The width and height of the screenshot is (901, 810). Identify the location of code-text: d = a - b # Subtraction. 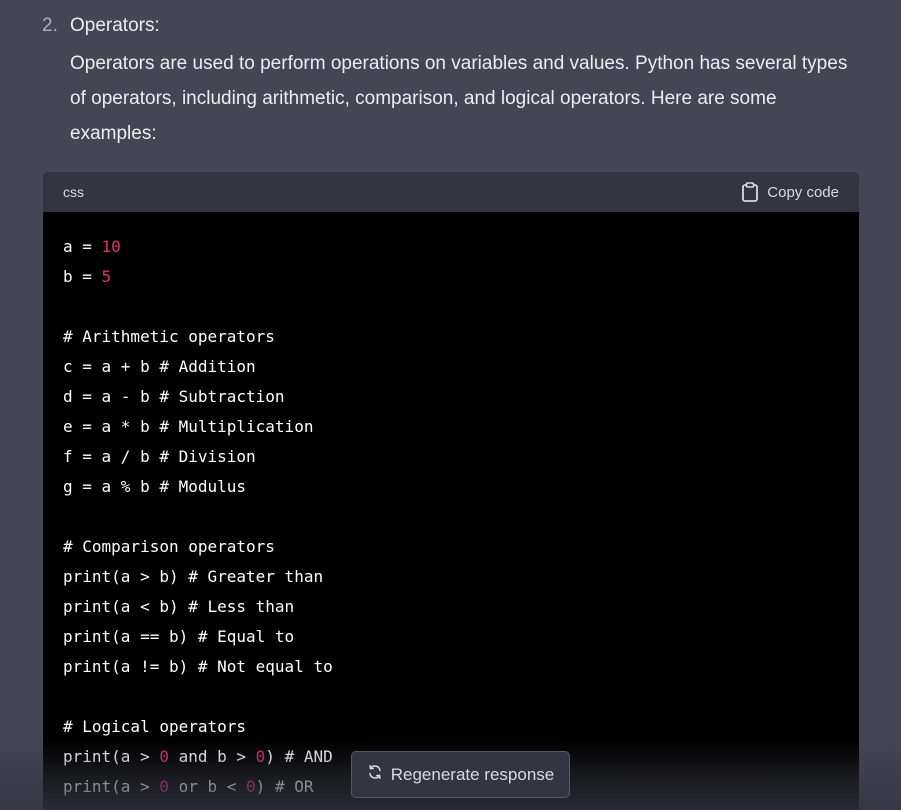
(174, 396).